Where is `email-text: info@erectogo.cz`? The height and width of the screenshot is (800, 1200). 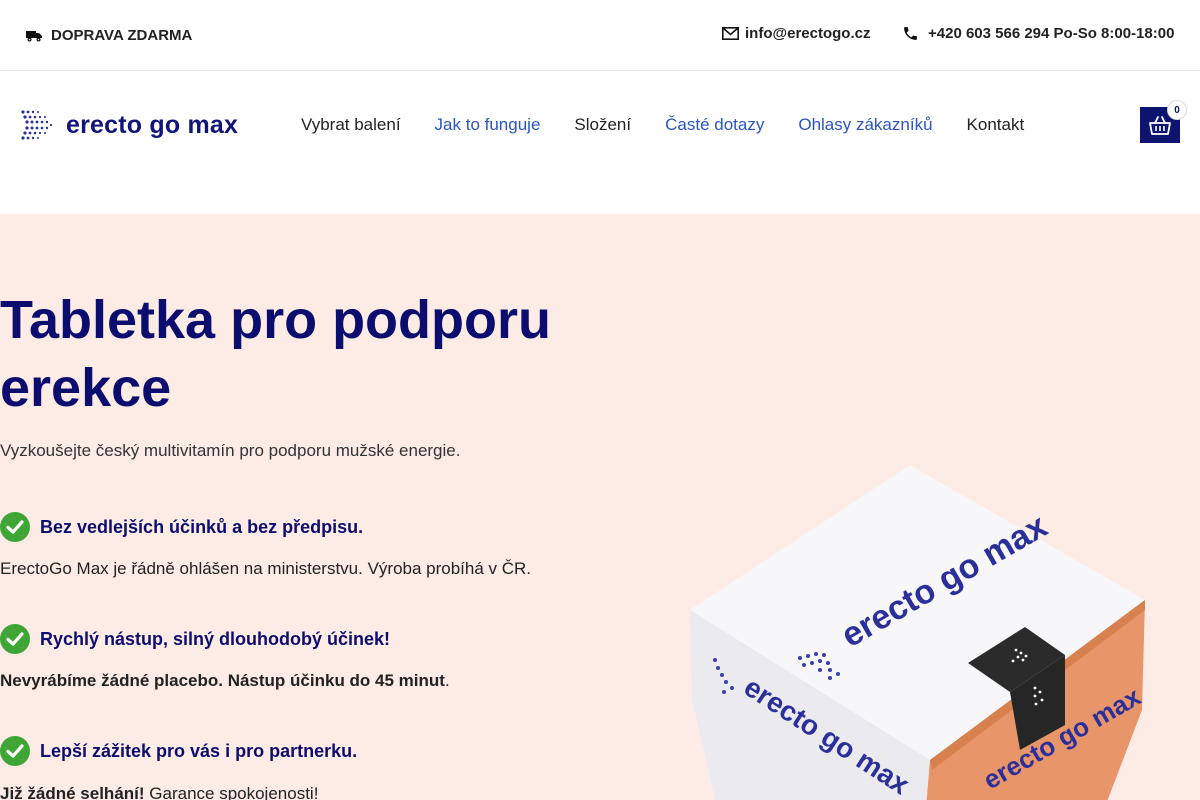 email-text: info@erectogo.cz is located at coordinates (807, 33).